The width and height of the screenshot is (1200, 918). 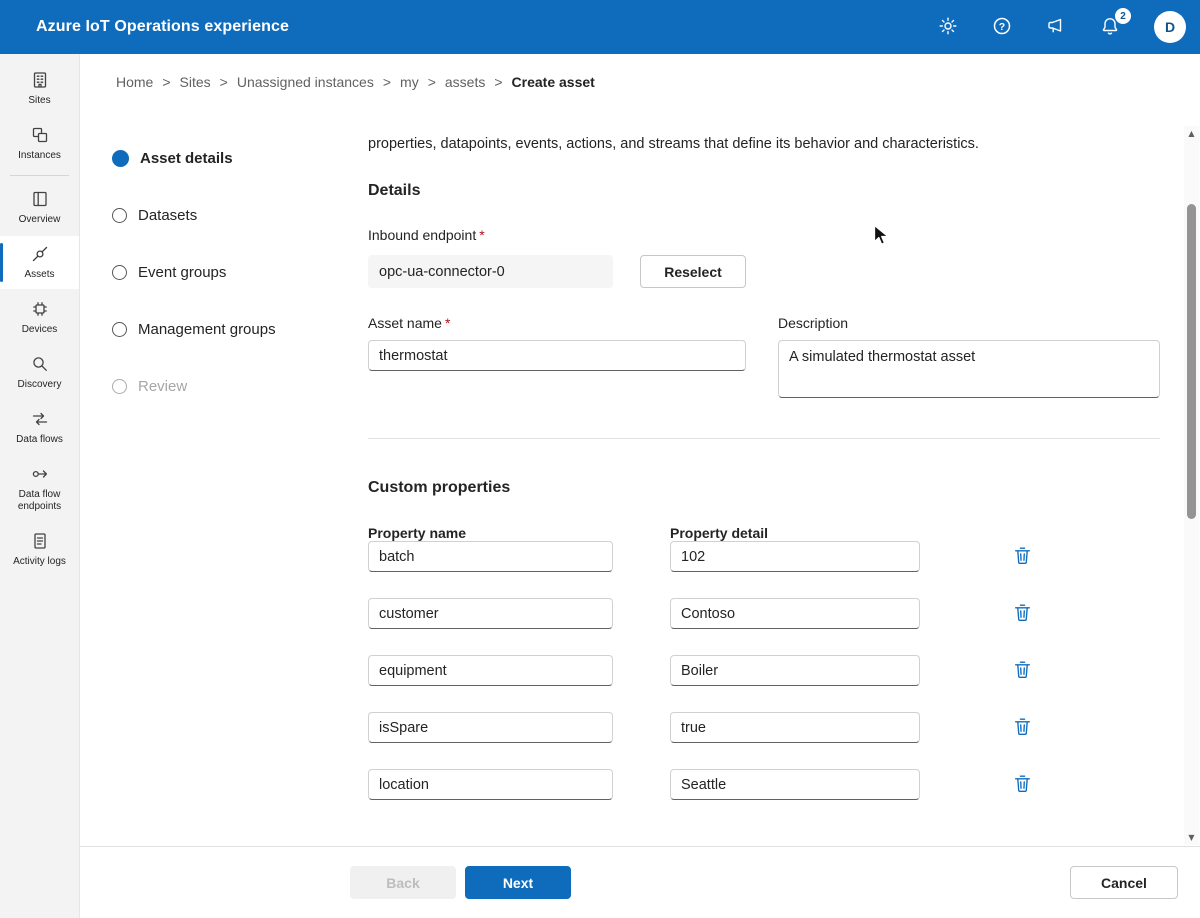 What do you see at coordinates (1191, 133) in the screenshot?
I see `scroll-up-arrow` at bounding box center [1191, 133].